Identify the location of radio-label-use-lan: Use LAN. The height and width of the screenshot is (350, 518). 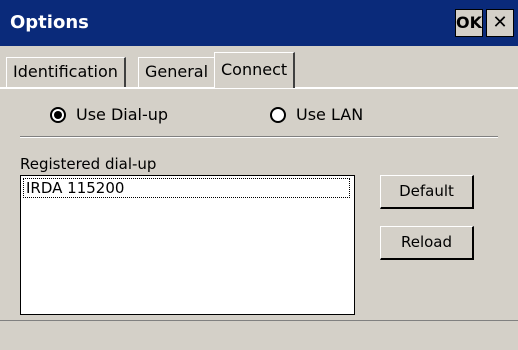
(329, 114).